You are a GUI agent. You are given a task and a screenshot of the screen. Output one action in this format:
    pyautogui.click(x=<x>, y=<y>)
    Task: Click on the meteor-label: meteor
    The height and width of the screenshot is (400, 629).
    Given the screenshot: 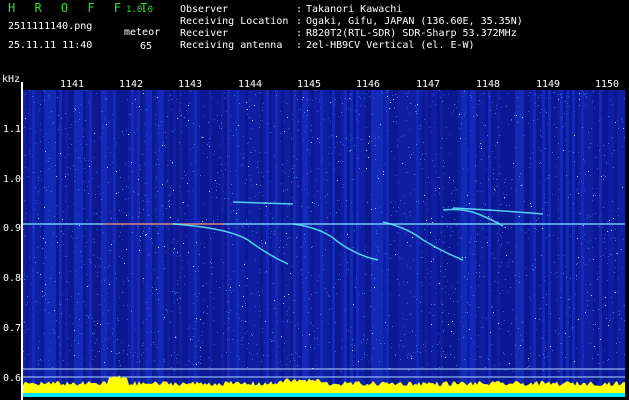 What is the action you would take?
    pyautogui.click(x=142, y=32)
    